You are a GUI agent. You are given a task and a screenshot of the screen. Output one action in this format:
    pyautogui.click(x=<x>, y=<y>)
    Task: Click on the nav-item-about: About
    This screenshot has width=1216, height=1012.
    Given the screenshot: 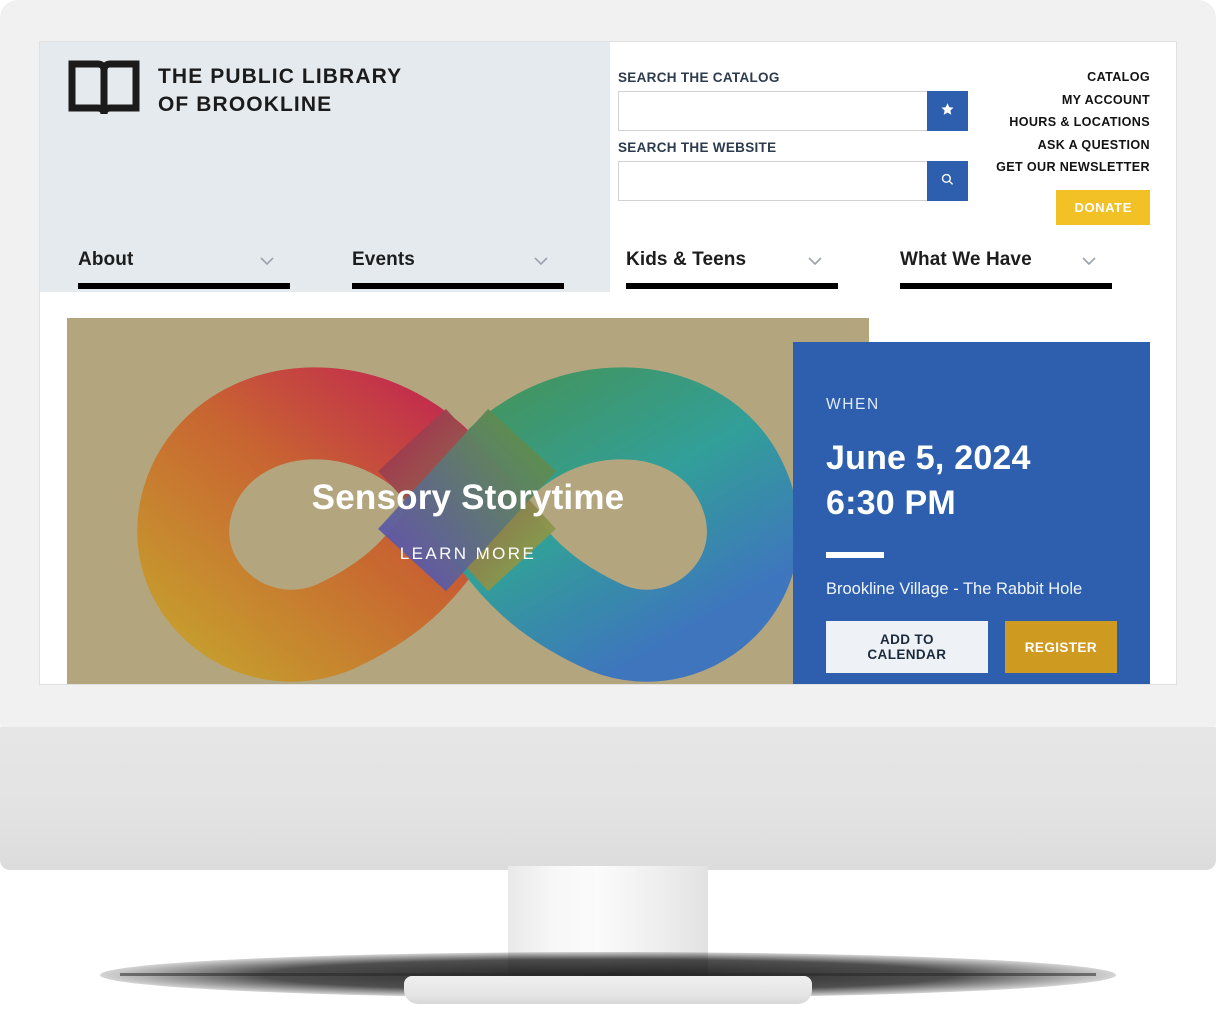 What is the action you would take?
    pyautogui.click(x=177, y=278)
    